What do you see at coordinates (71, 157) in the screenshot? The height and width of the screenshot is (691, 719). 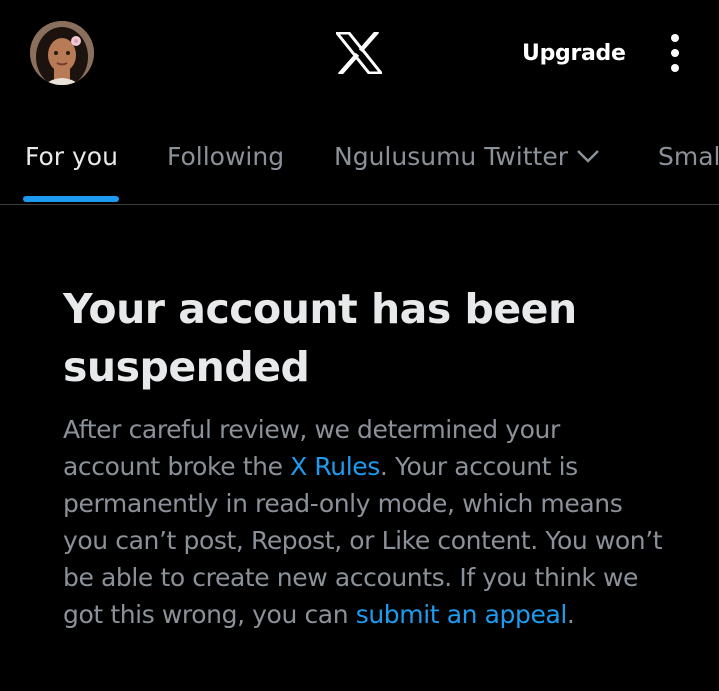 I see `tab-for-you: For you` at bounding box center [71, 157].